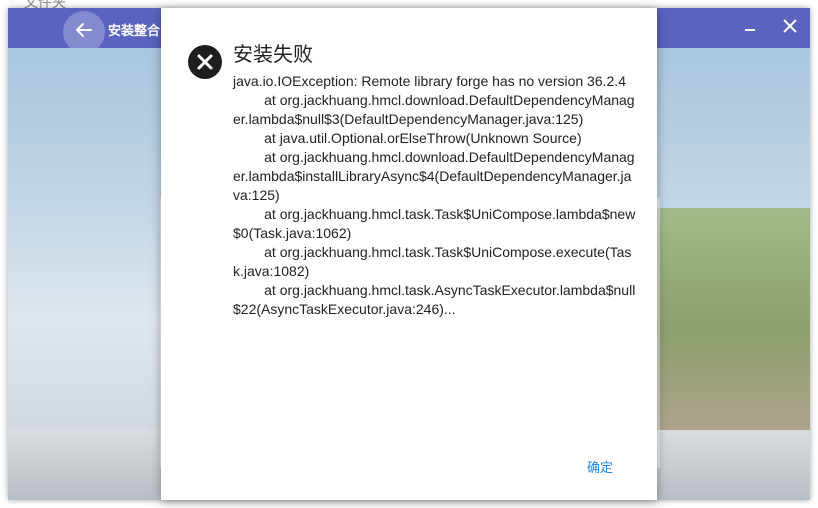 This screenshot has height=508, width=818. Describe the element at coordinates (205, 62) in the screenshot. I see `error-circle-x-icon` at that location.